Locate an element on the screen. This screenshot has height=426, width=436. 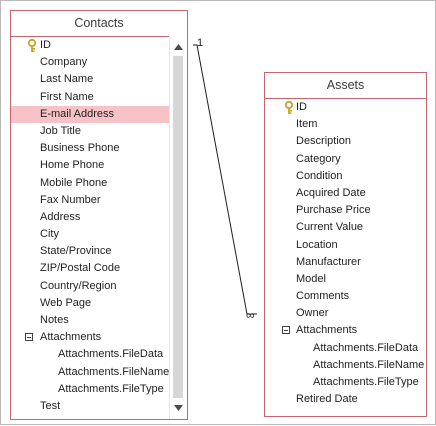
field-row: Retired Date is located at coordinates (345, 399).